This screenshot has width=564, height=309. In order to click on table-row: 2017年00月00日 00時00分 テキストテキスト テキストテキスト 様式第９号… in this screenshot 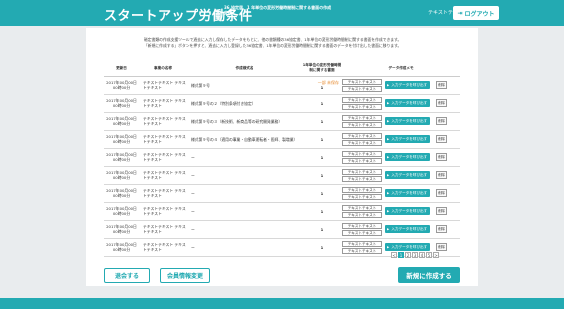, I will do `click(282, 85)`.